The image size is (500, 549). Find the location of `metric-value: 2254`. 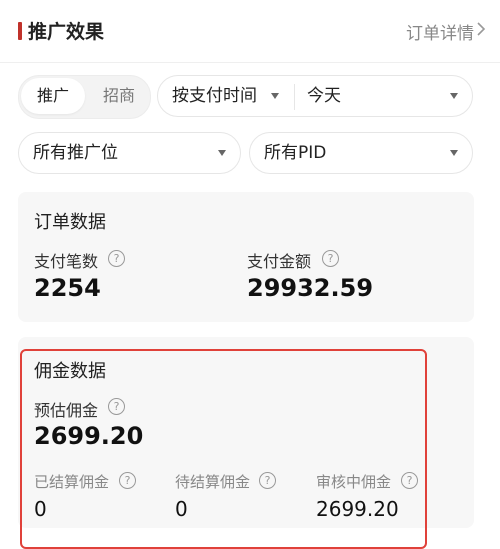

metric-value: 2254 is located at coordinates (67, 288).